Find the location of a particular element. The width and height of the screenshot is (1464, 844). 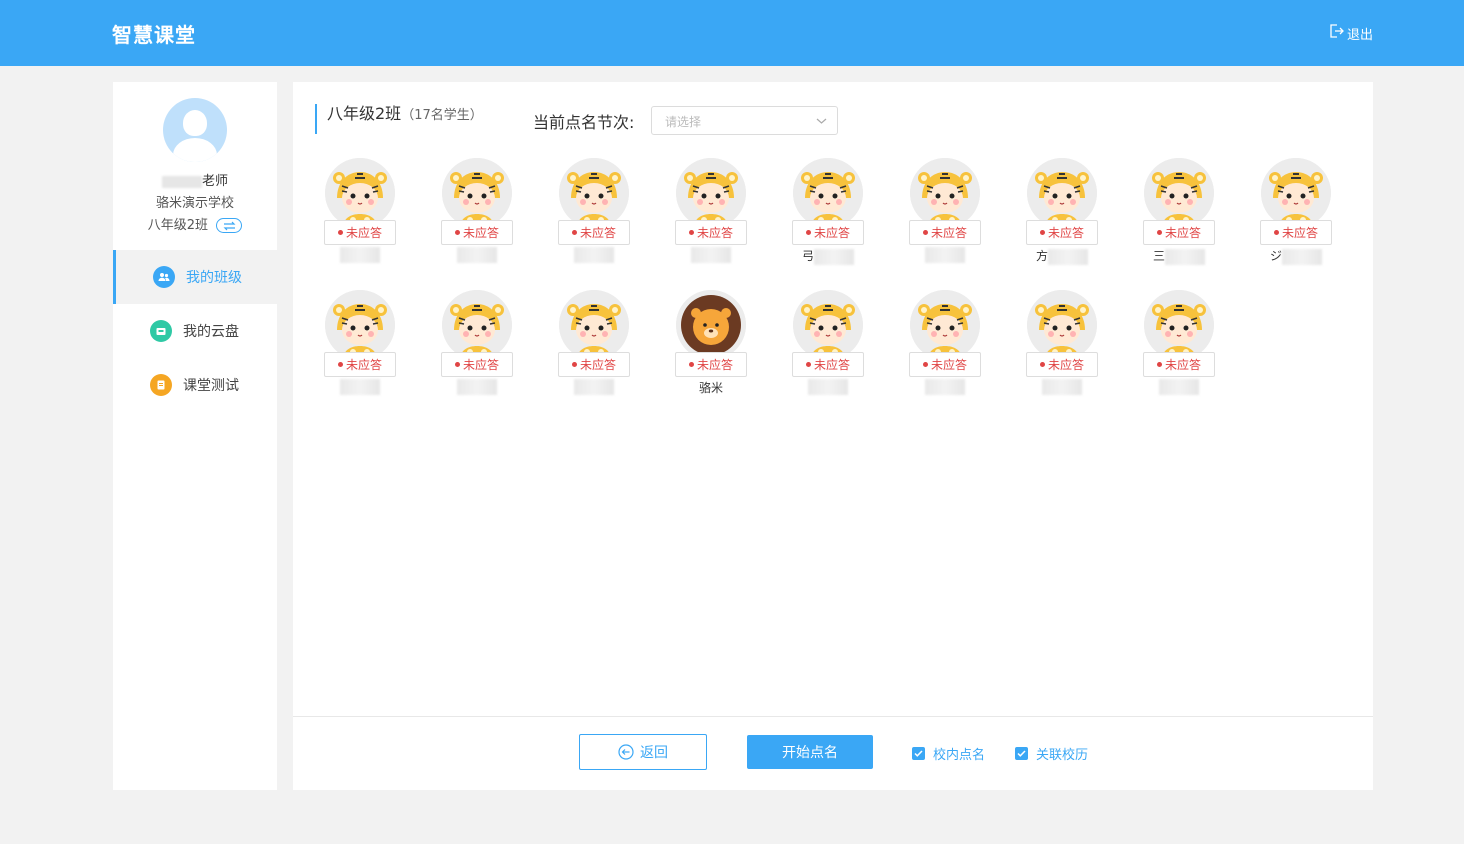

sidebar-item-my-class: 我的班级 is located at coordinates (195, 277).